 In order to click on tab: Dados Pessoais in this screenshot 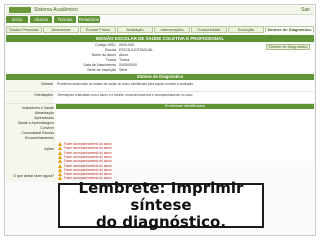, I will do `click(24, 29)`.